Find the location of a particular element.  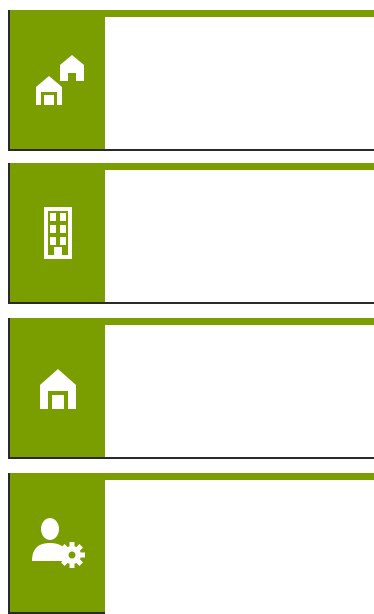

building-icon is located at coordinates (58, 233).